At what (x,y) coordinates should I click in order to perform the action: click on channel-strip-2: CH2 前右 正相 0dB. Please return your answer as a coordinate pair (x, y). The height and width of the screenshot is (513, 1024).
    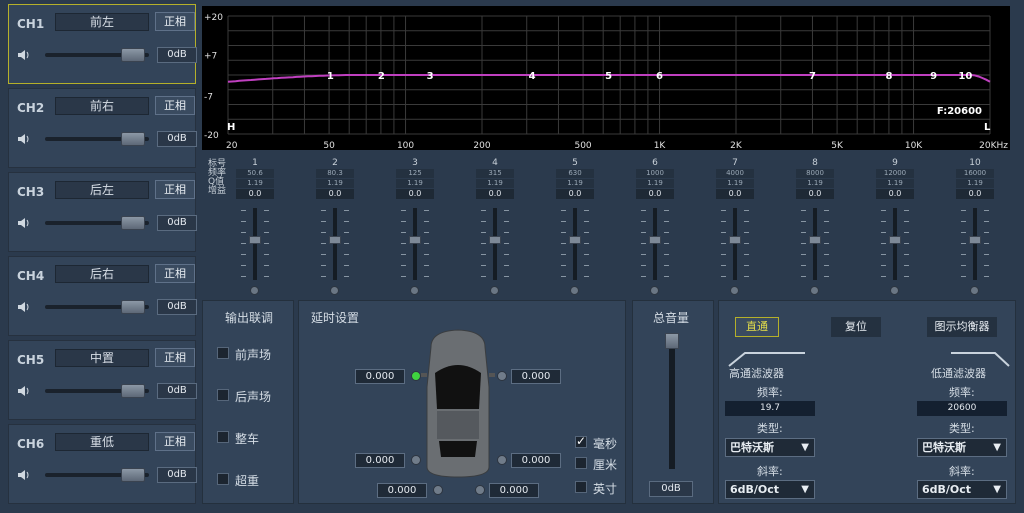
    Looking at the image, I should click on (102, 128).